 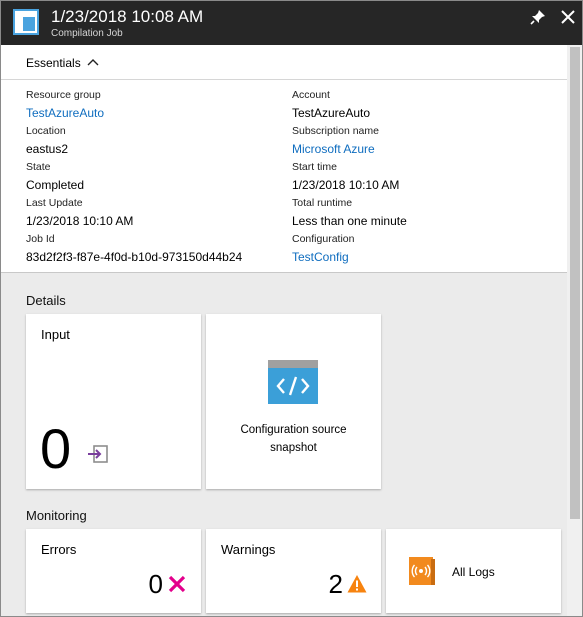 I want to click on warnings-count-row: 2, so click(x=348, y=584).